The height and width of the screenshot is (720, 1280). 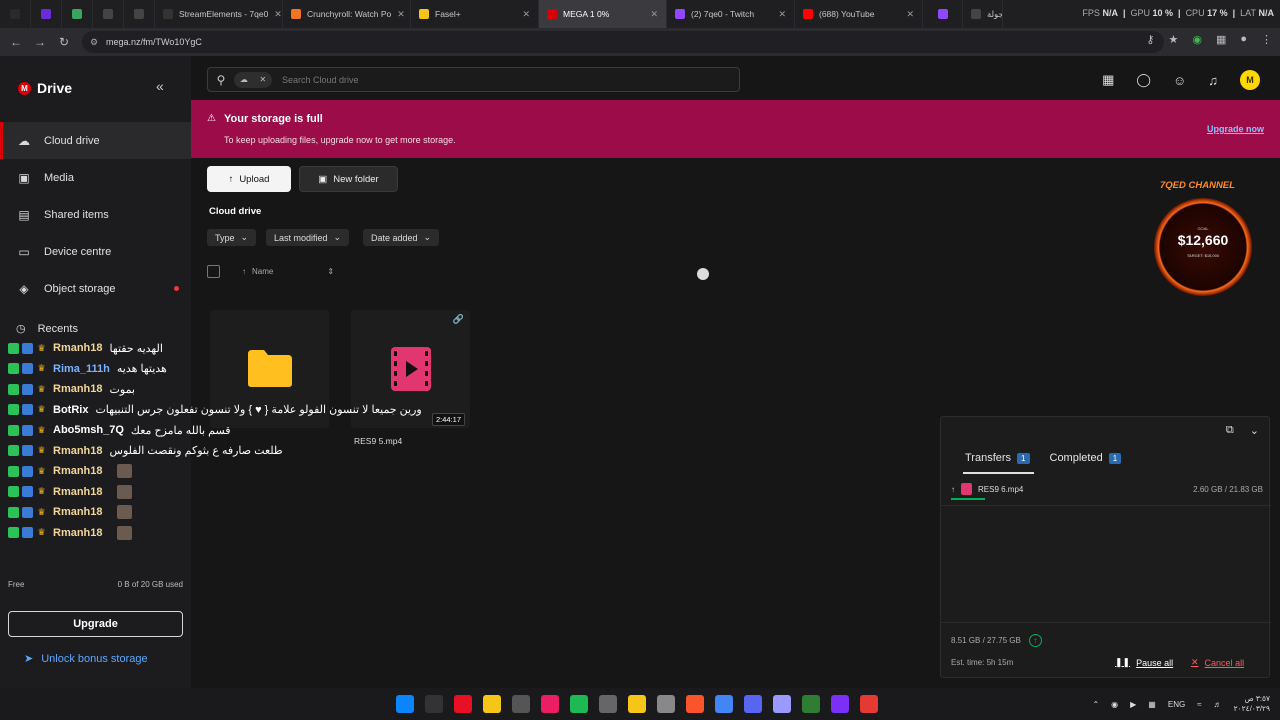 What do you see at coordinates (262, 79) in the screenshot?
I see `clear-scope-icon: ✕` at bounding box center [262, 79].